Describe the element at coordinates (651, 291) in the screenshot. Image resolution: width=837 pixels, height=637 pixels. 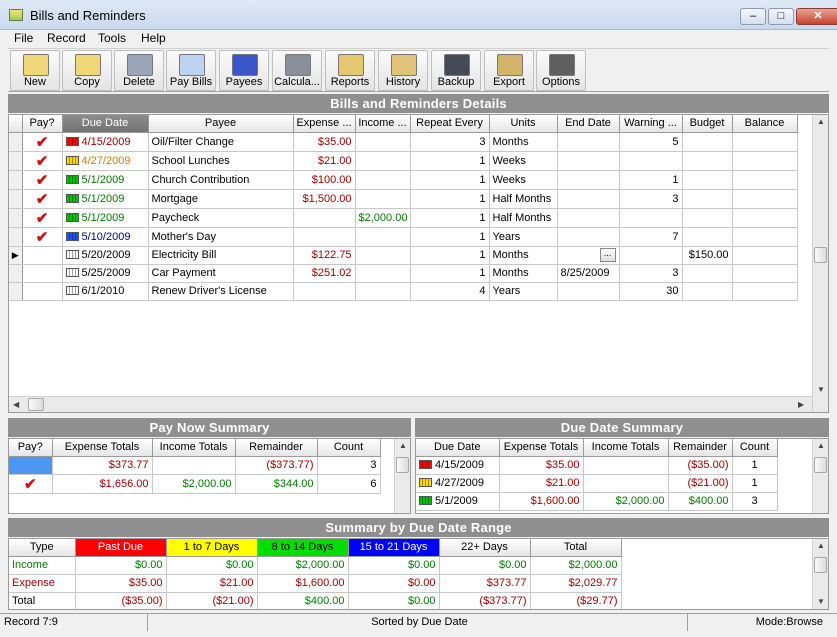
I see `cell-warning: 30` at that location.